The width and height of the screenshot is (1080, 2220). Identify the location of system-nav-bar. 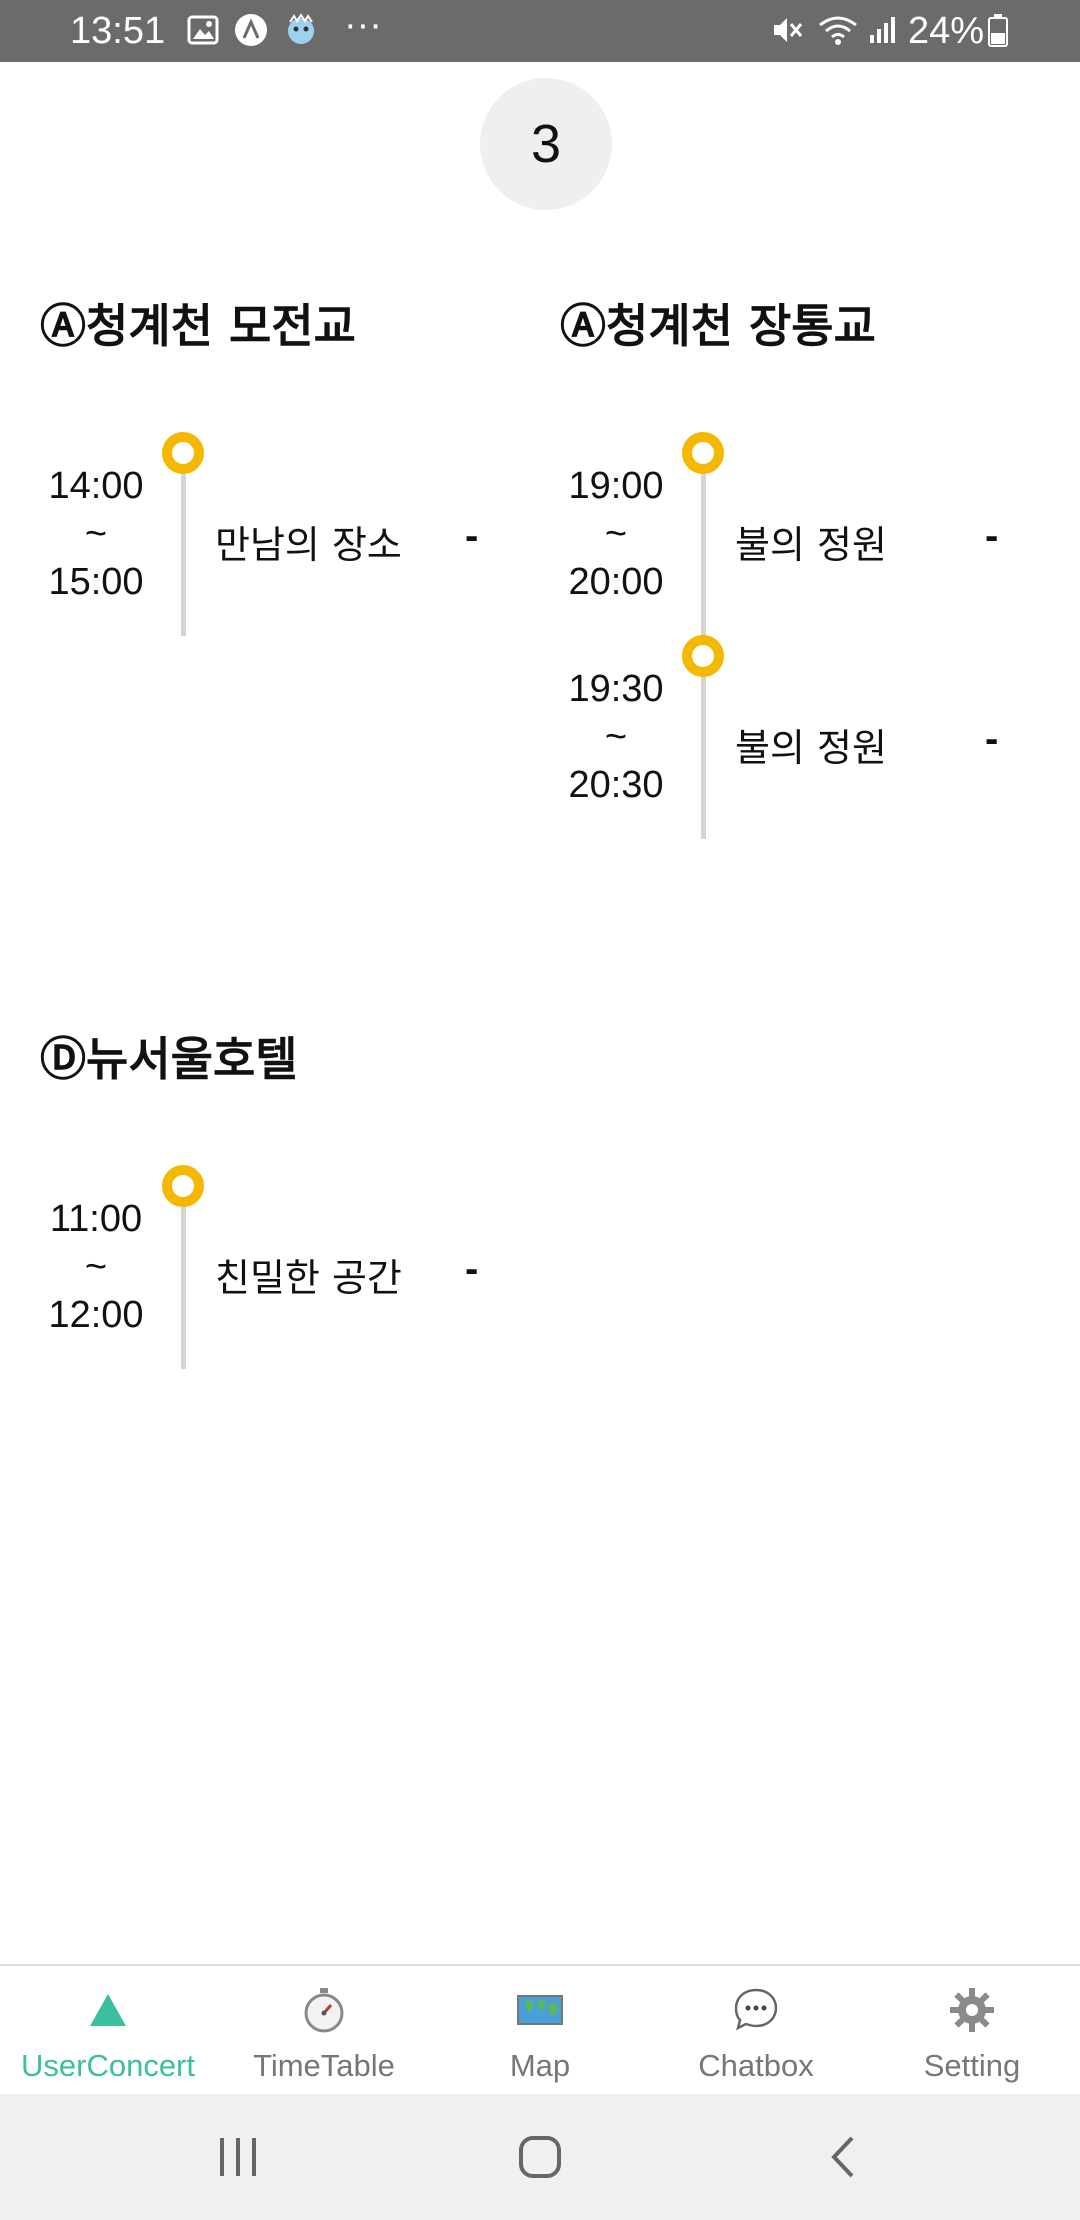
(540, 2157).